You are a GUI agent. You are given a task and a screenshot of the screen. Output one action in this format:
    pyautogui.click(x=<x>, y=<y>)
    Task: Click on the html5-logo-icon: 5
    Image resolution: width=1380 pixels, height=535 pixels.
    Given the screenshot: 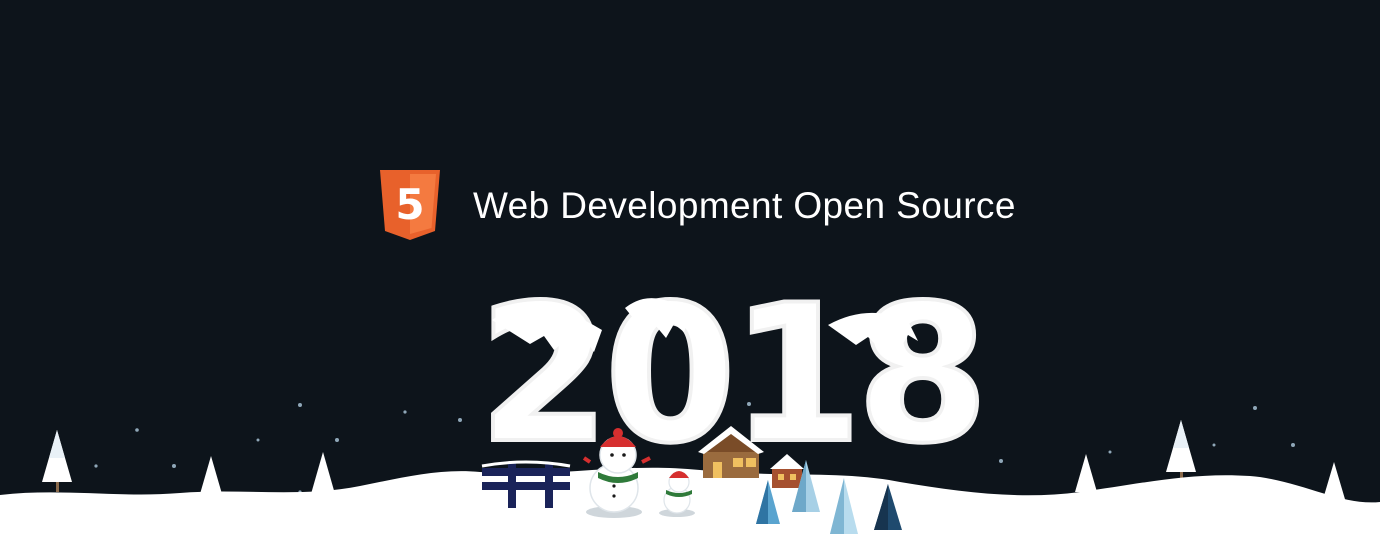 What is the action you would take?
    pyautogui.click(x=410, y=205)
    